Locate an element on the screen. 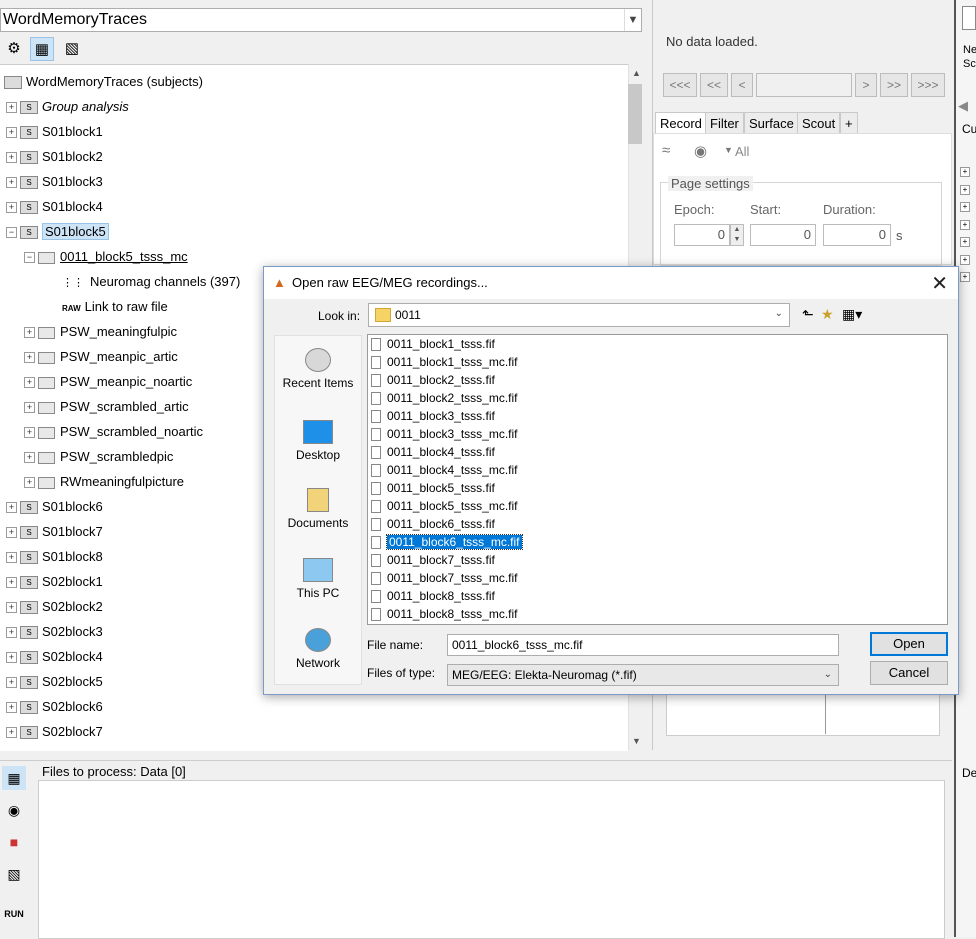 The height and width of the screenshot is (939, 976). place-recent-items: Recent Items is located at coordinates (318, 369).